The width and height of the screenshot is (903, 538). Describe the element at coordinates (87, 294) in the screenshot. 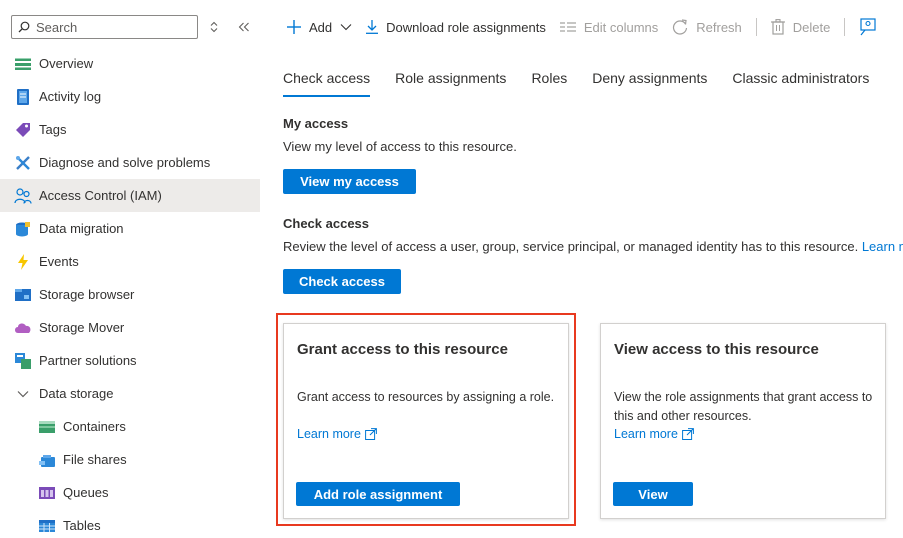

I see `sidebar-item-label: Storage browser` at that location.